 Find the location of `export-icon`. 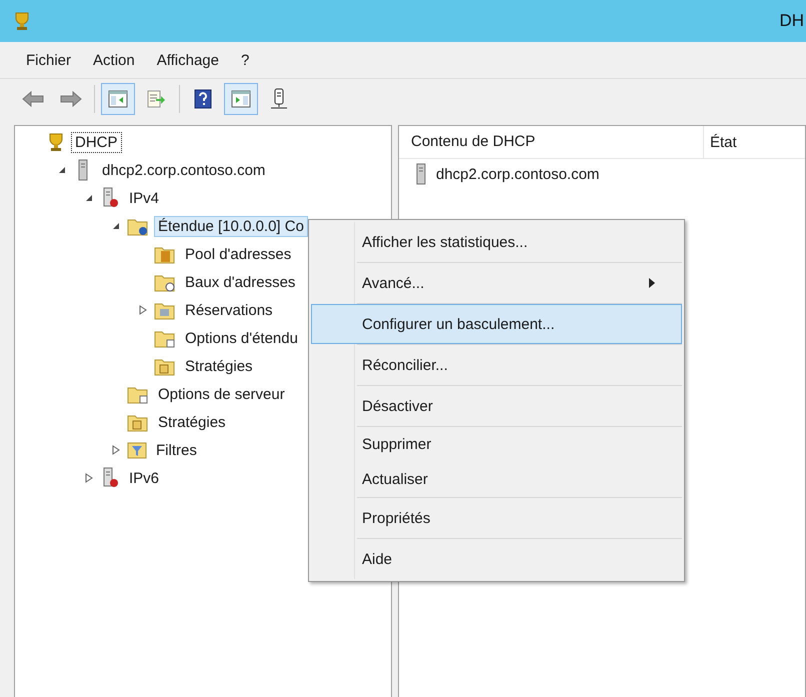

export-icon is located at coordinates (156, 99).